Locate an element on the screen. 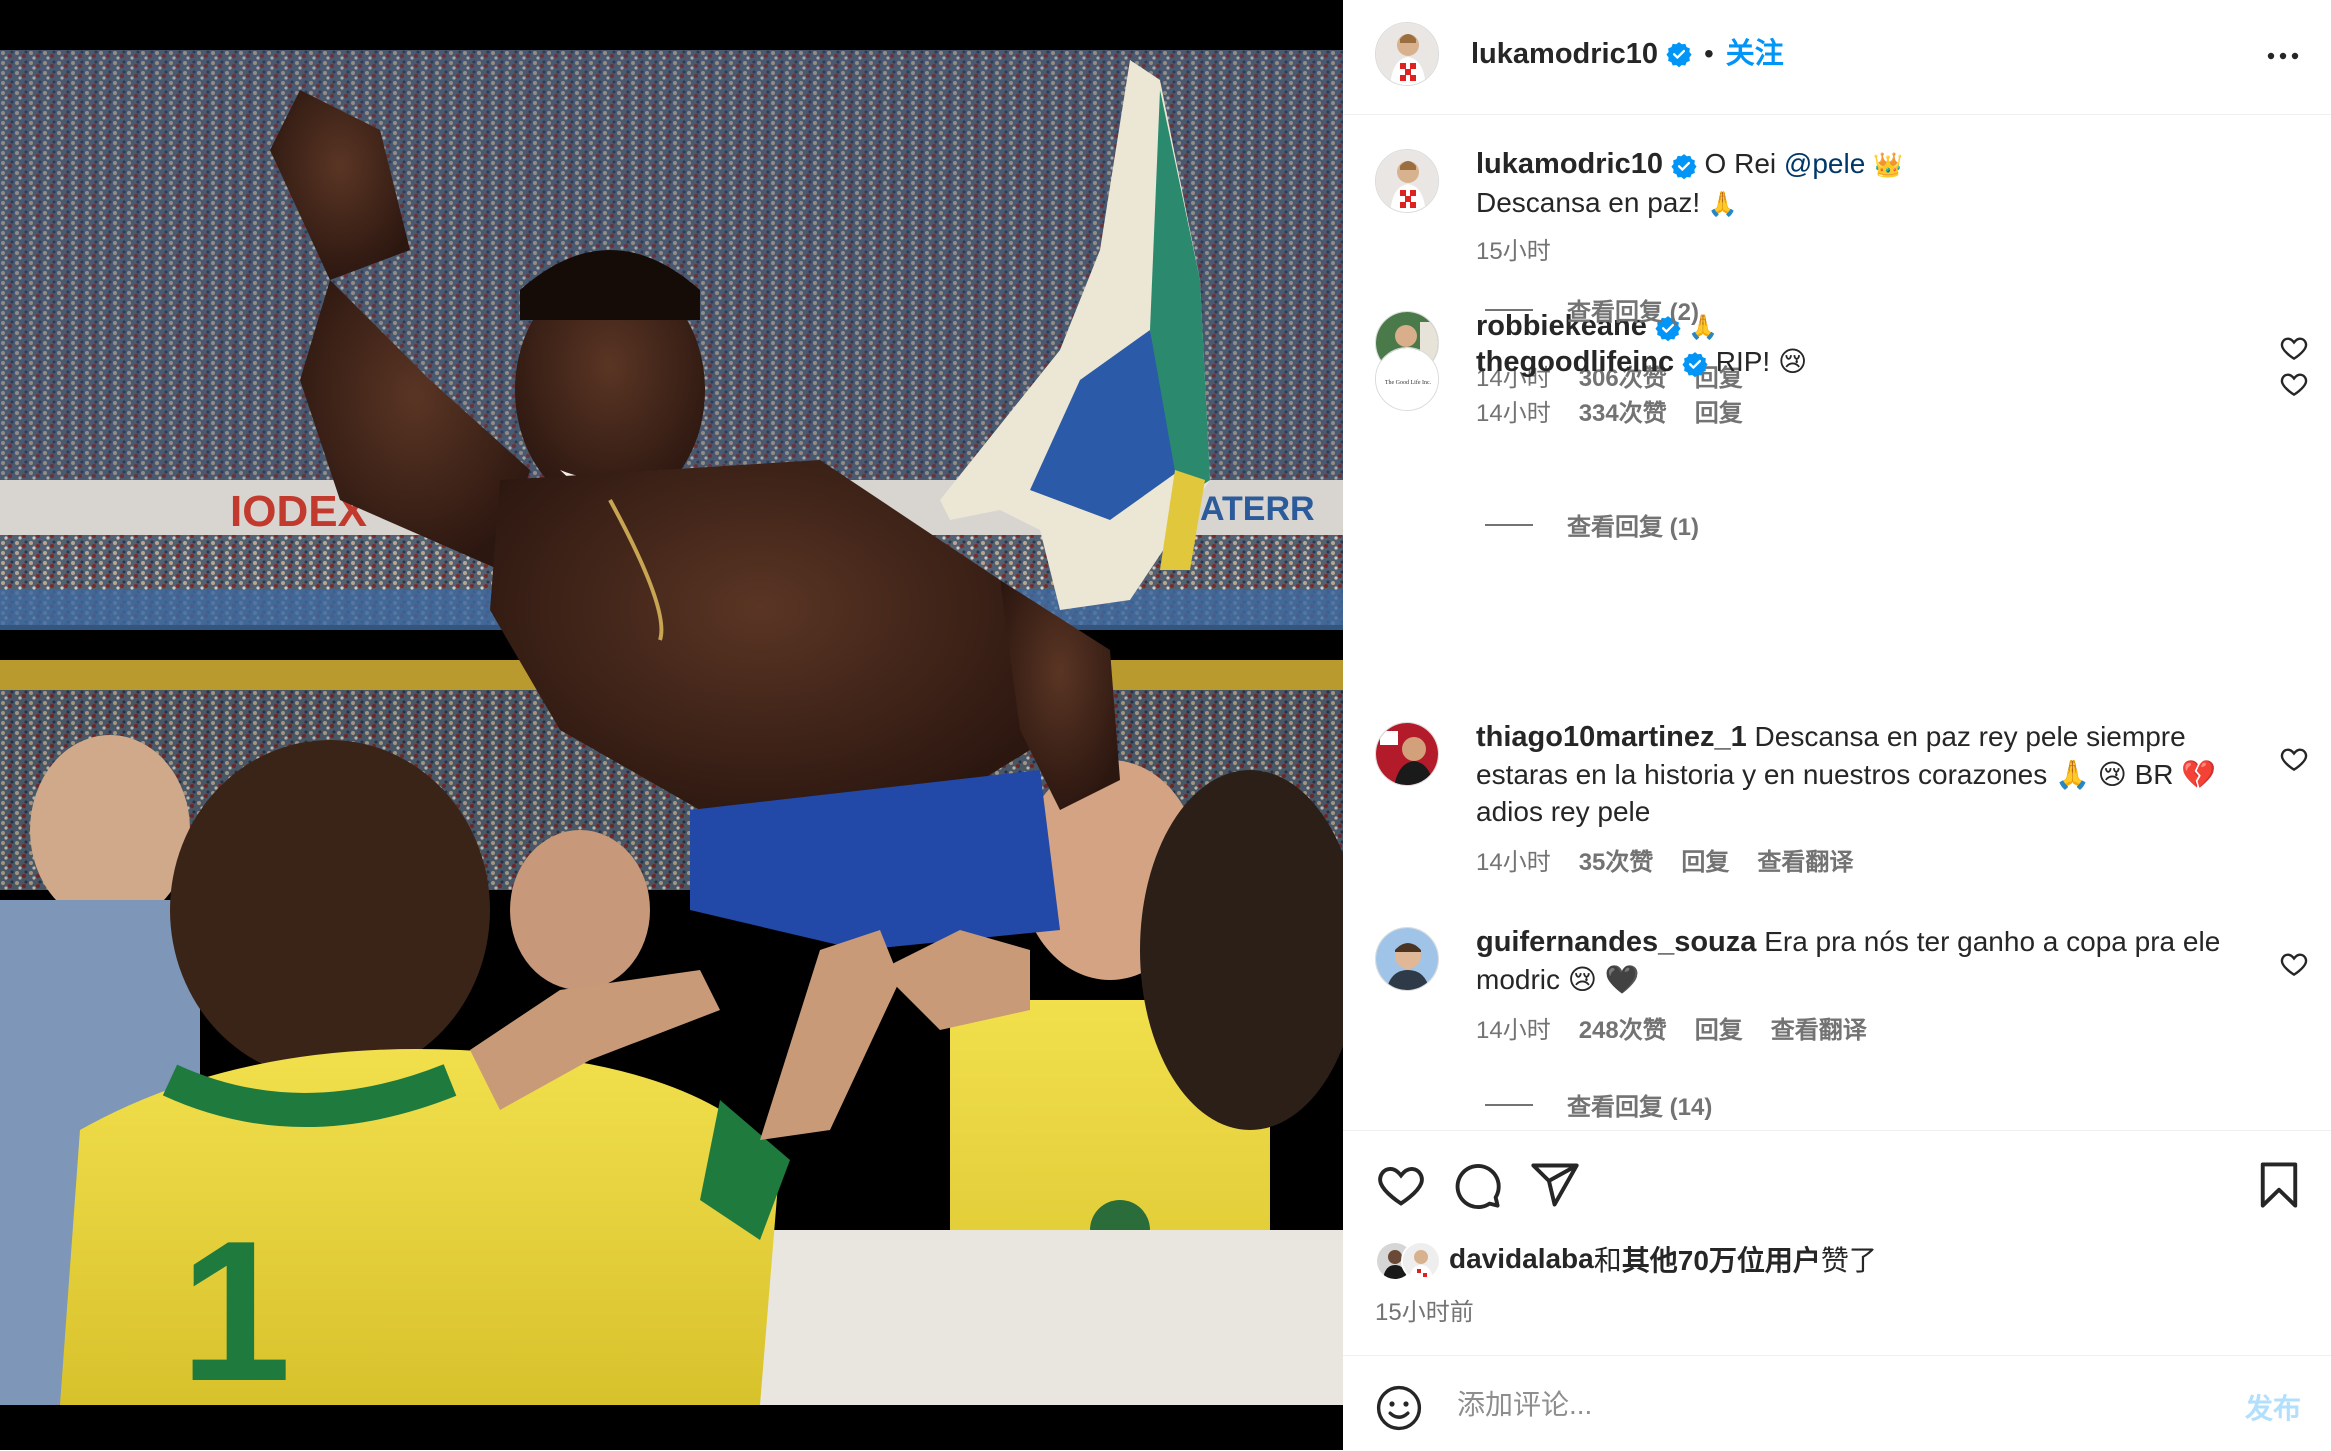 The image size is (2331, 1451). comment-body: thegoodlifeinc RIP! 😢 14小时 334次赞 回复 is located at coordinates (1866, 387).